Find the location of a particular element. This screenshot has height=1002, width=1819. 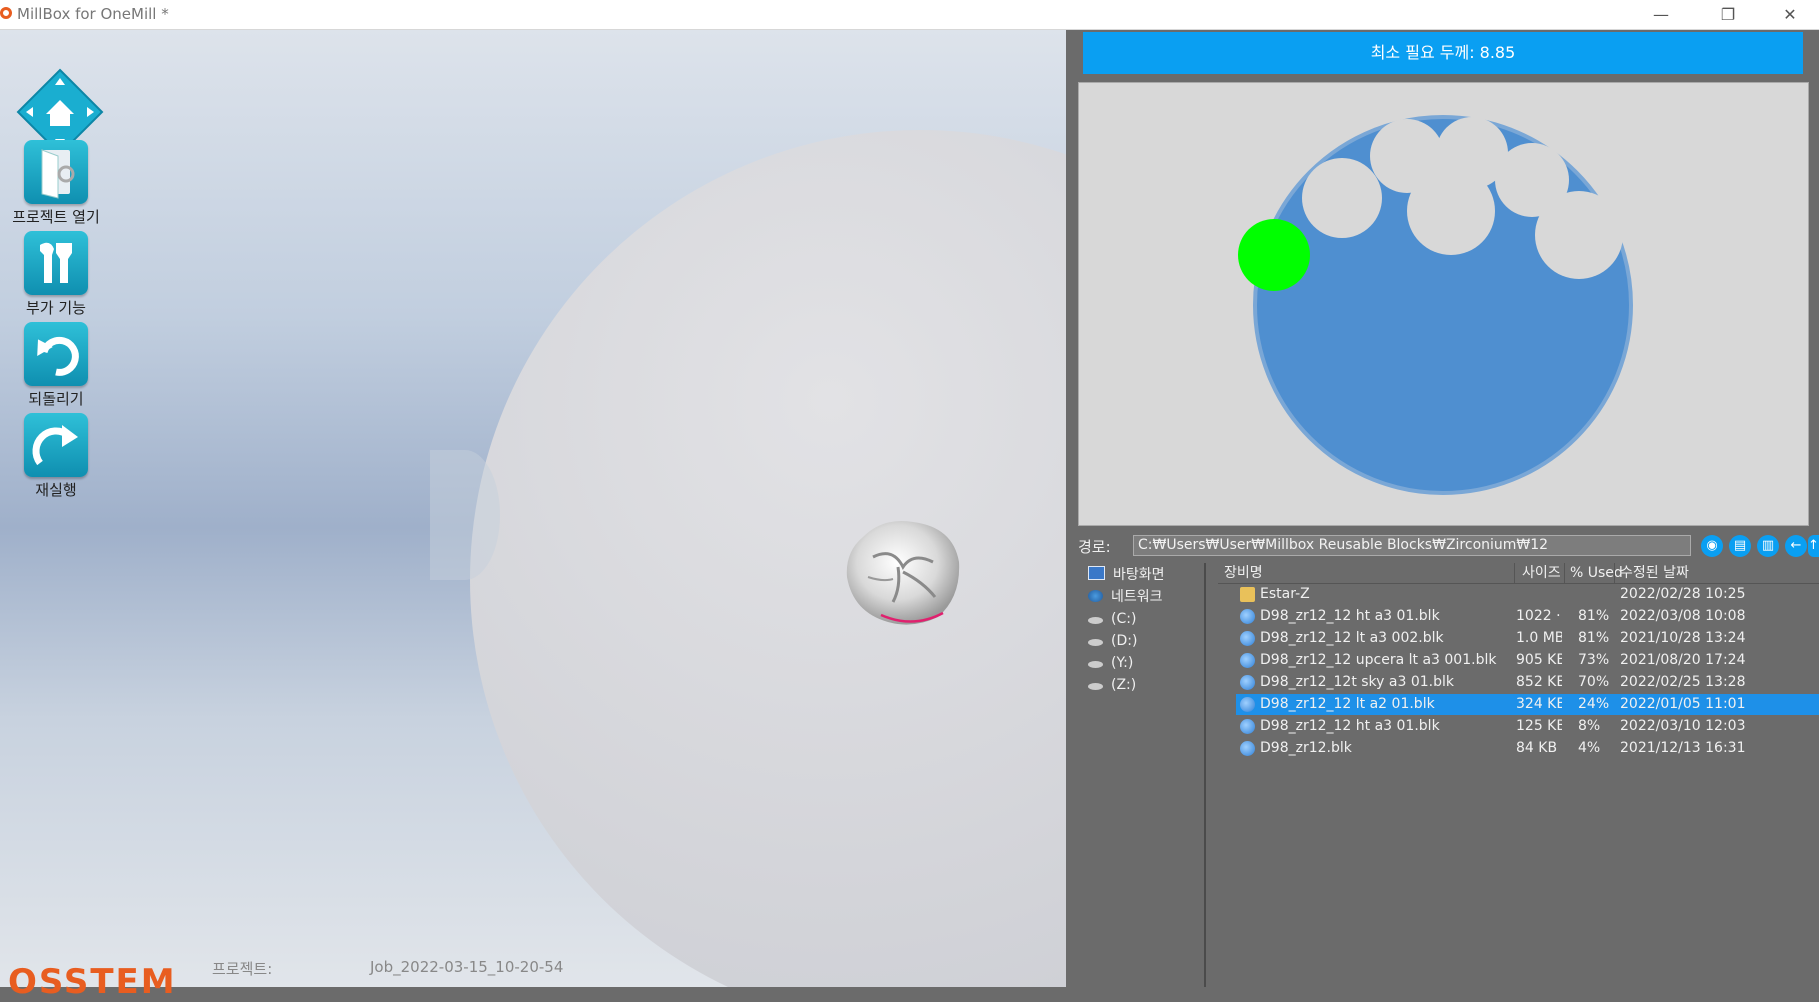

up-arrow-icon: ↑ is located at coordinates (1813, 545).